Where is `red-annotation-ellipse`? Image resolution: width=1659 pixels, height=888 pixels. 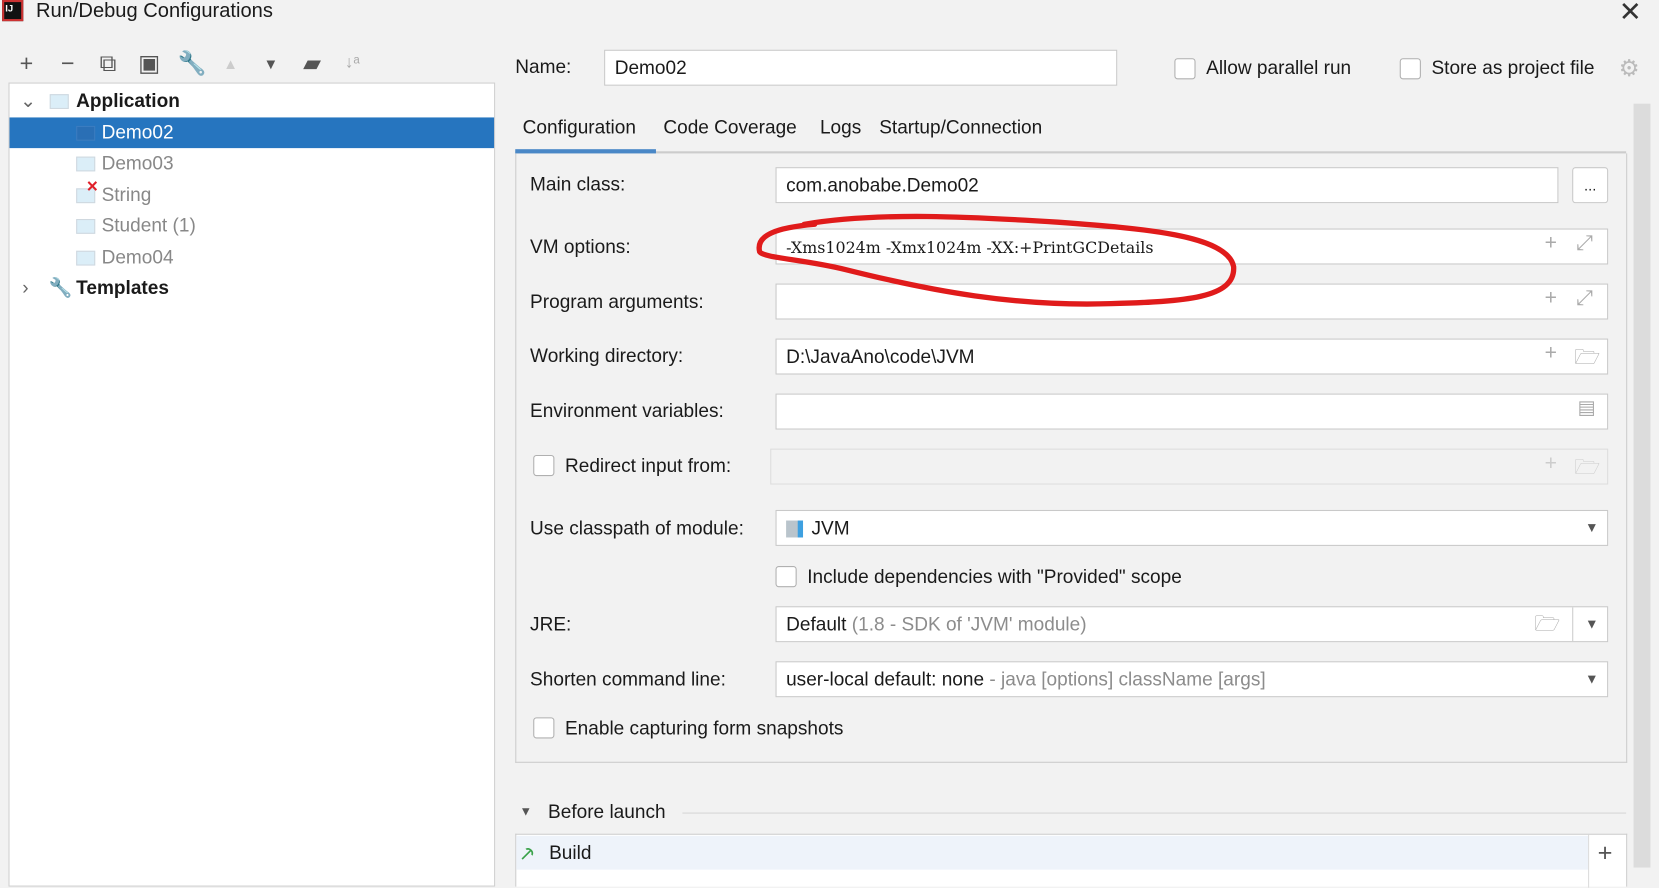
red-annotation-ellipse is located at coordinates (996, 260).